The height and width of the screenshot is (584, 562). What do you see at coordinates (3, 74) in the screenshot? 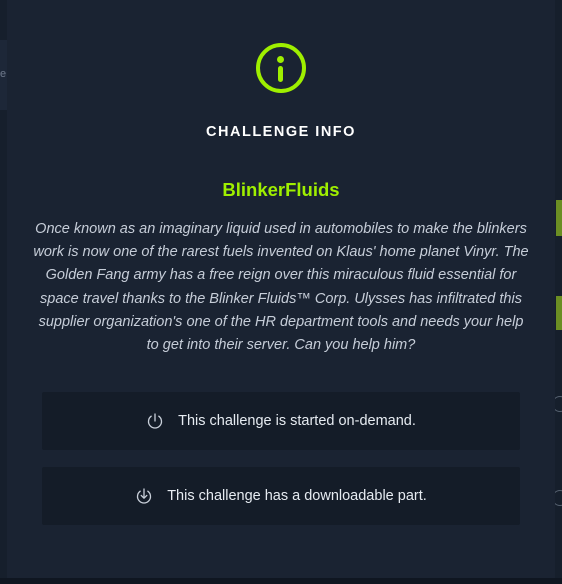
I see `background-text-fragment: e` at bounding box center [3, 74].